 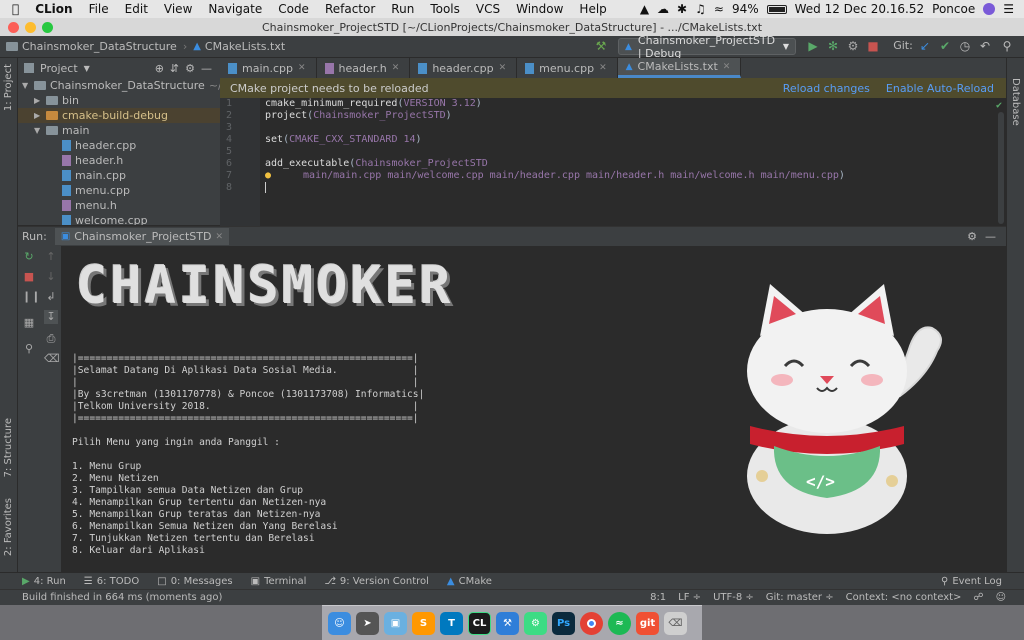 I want to click on arrow-down-icon: ↓, so click(x=51, y=277).